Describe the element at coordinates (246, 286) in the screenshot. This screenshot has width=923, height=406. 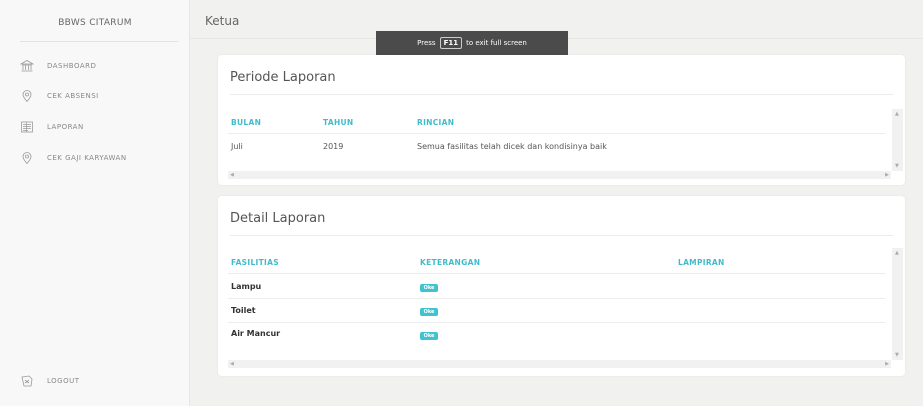
I see `cell-fasilitas: Lampu` at that location.